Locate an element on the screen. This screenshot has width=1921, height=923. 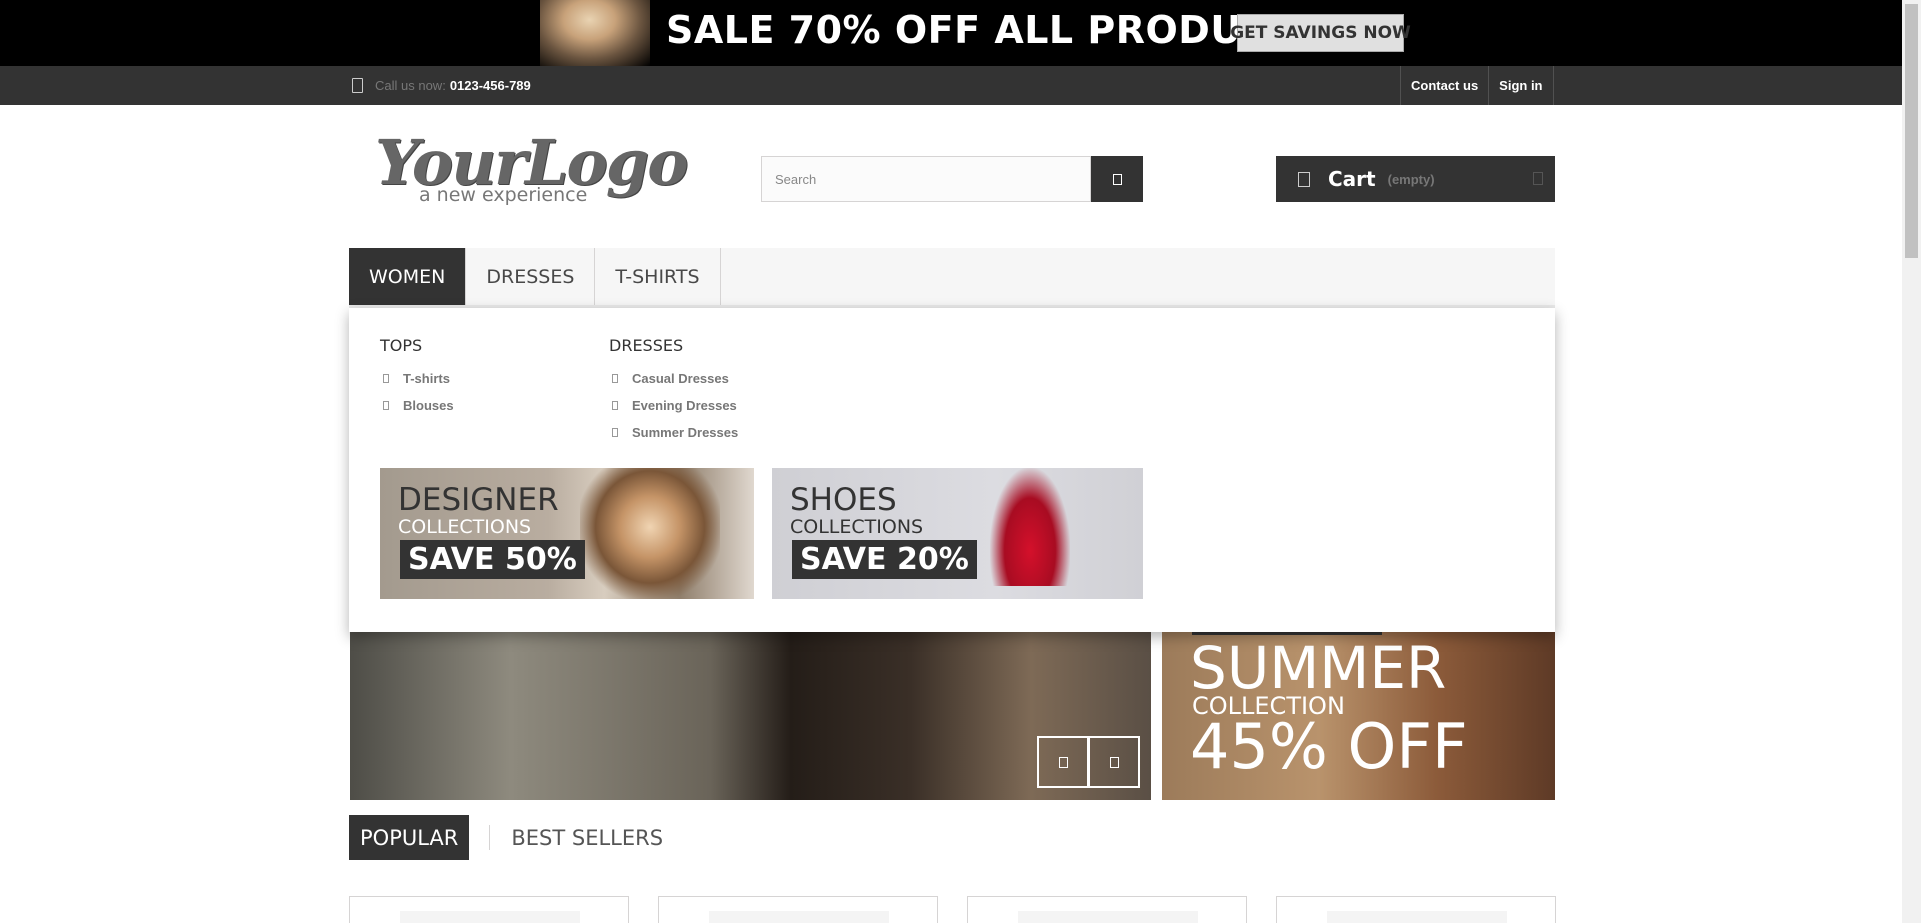
get-savings-button: GET SAVINGS NOW is located at coordinates (1320, 33).